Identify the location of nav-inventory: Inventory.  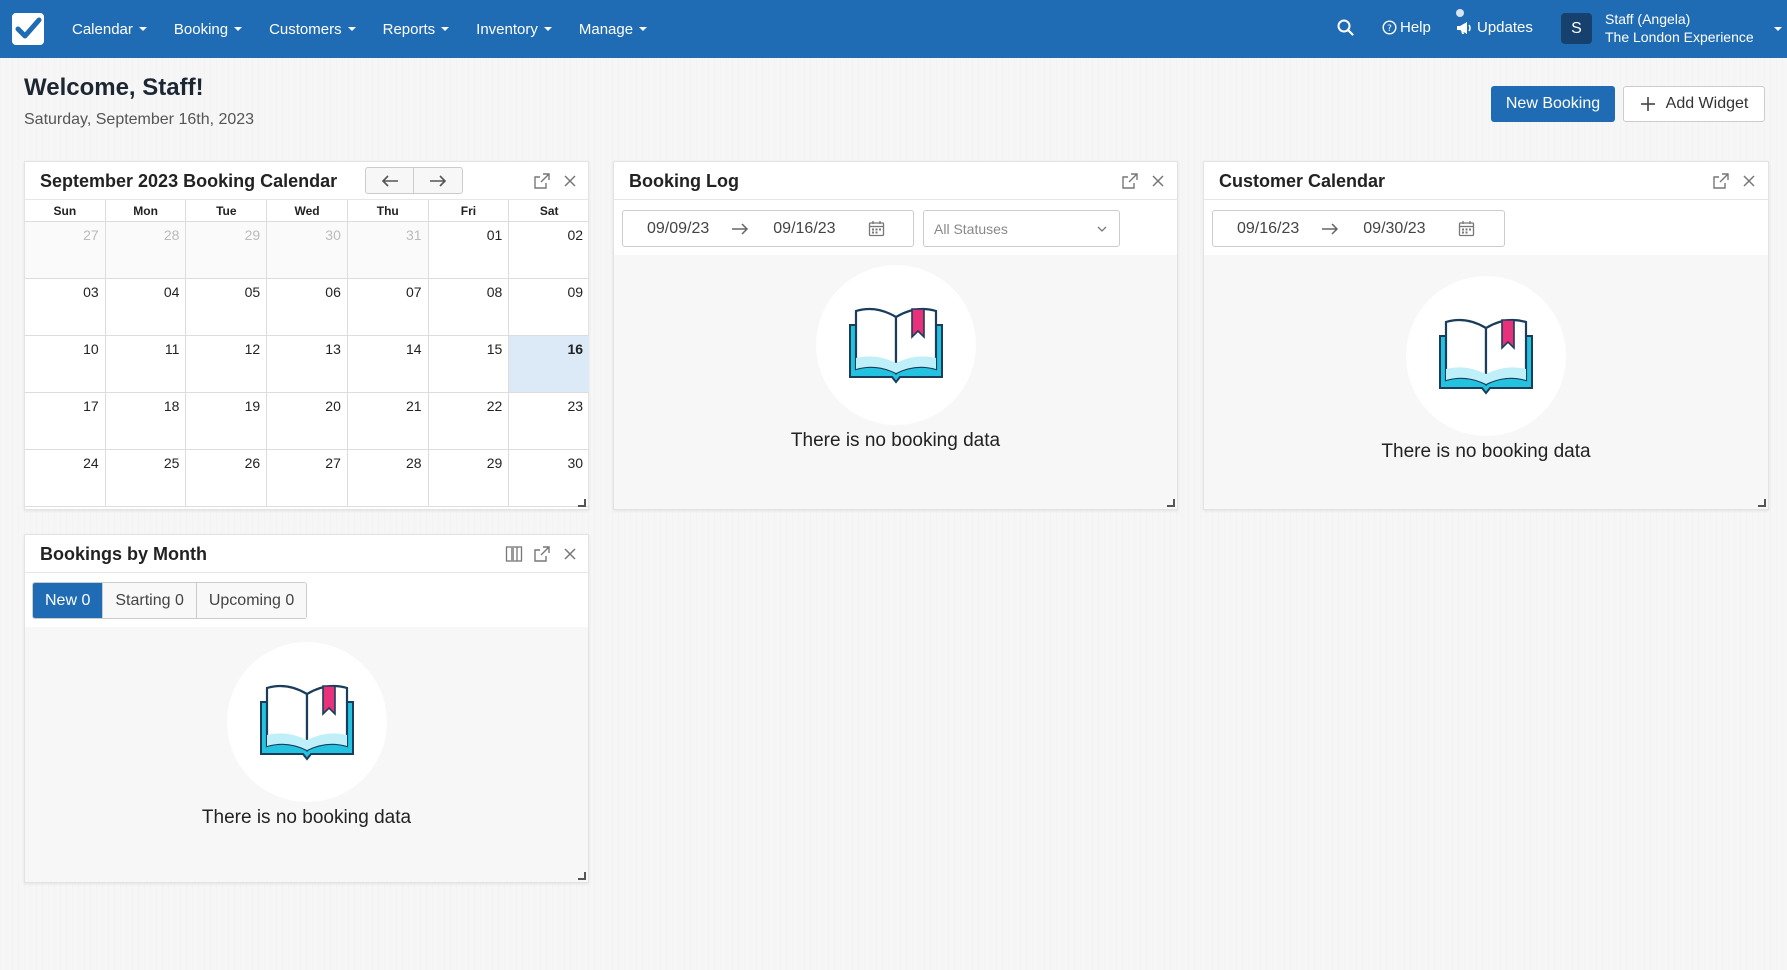
(514, 29).